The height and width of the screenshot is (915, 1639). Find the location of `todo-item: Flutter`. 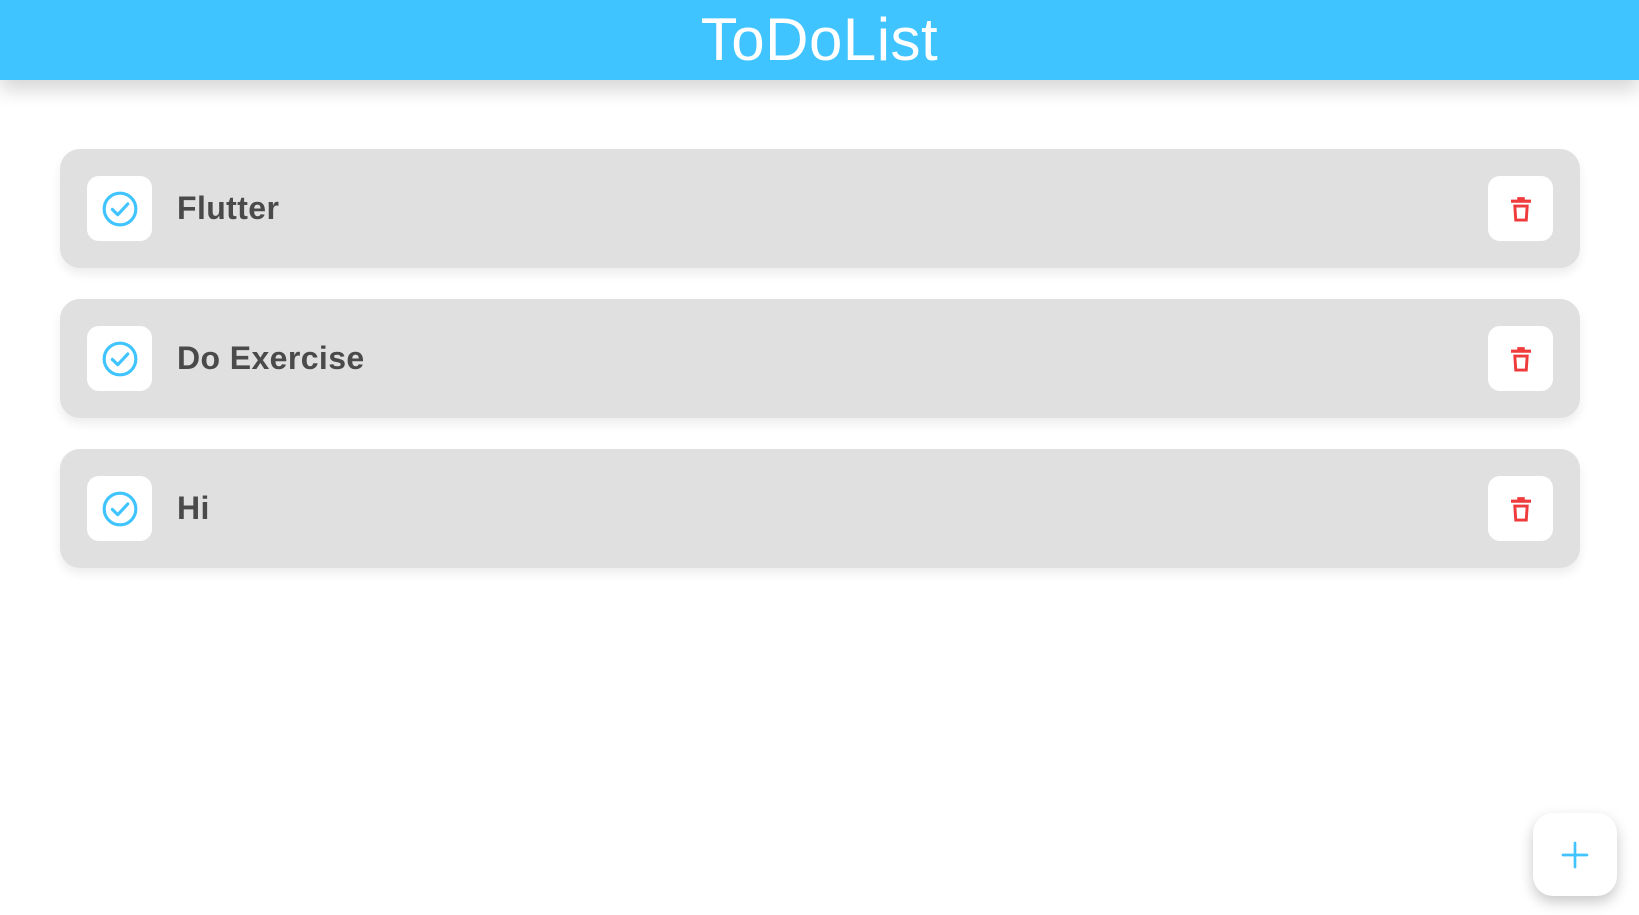

todo-item: Flutter is located at coordinates (820, 208).